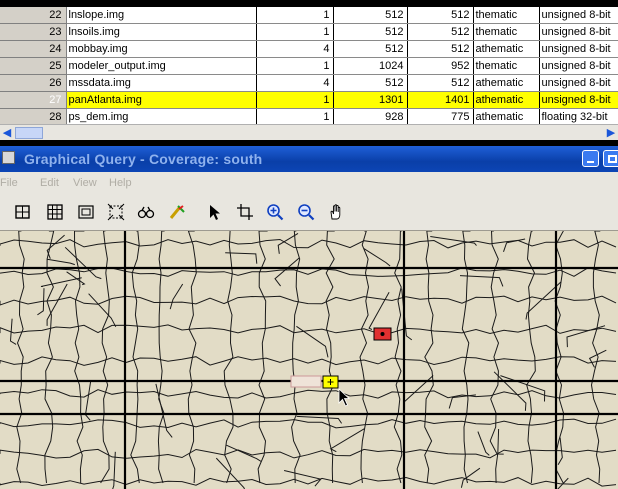 This screenshot has width=618, height=489. I want to click on menu-help: Help, so click(120, 183).